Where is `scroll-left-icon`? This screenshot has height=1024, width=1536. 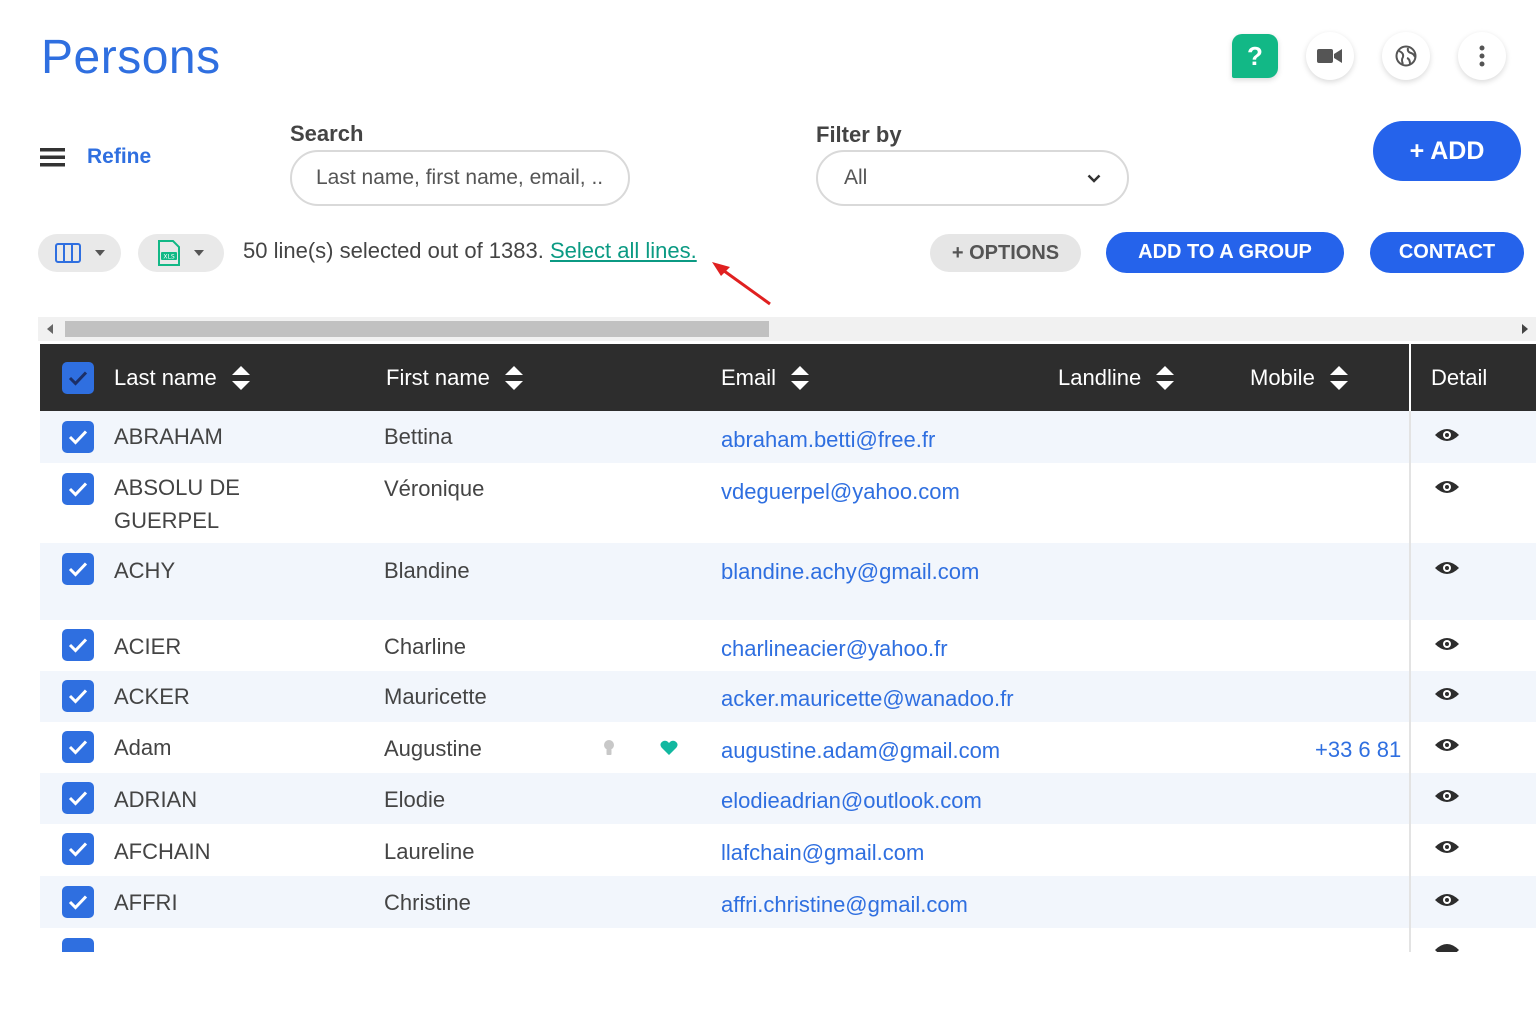
scroll-left-icon is located at coordinates (50, 329).